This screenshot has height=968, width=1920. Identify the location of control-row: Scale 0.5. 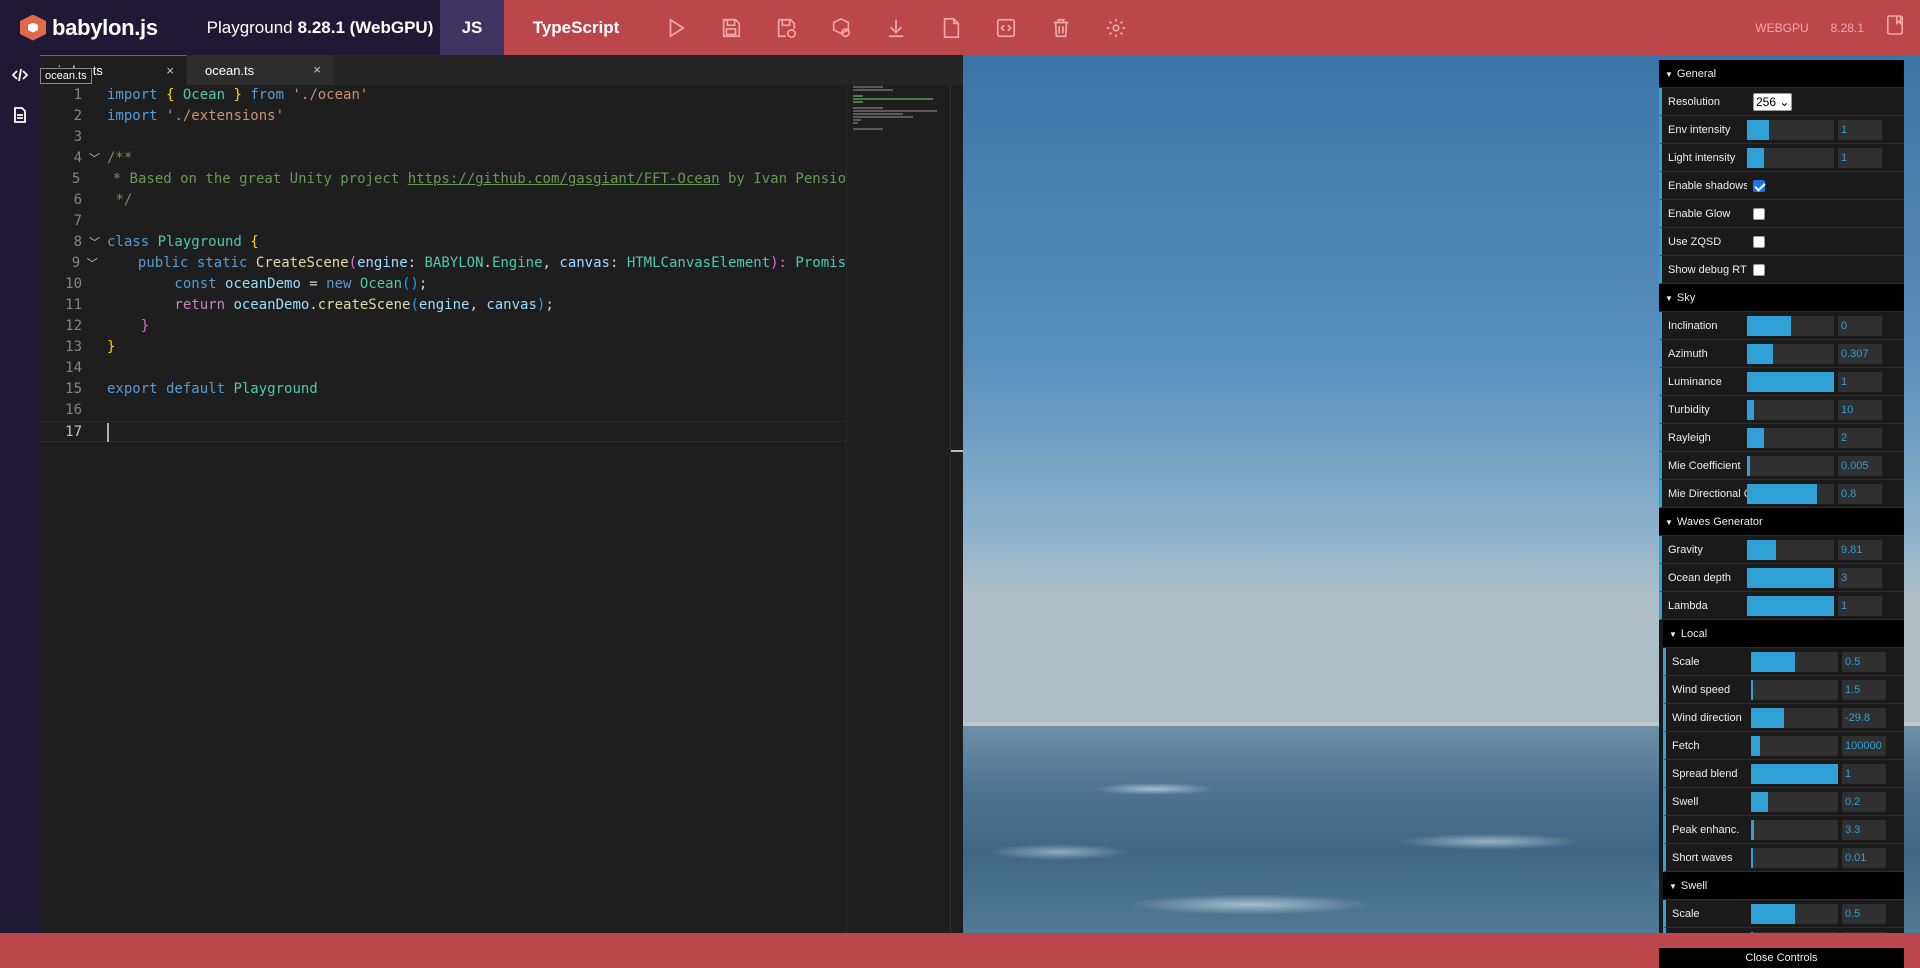
(1783, 914).